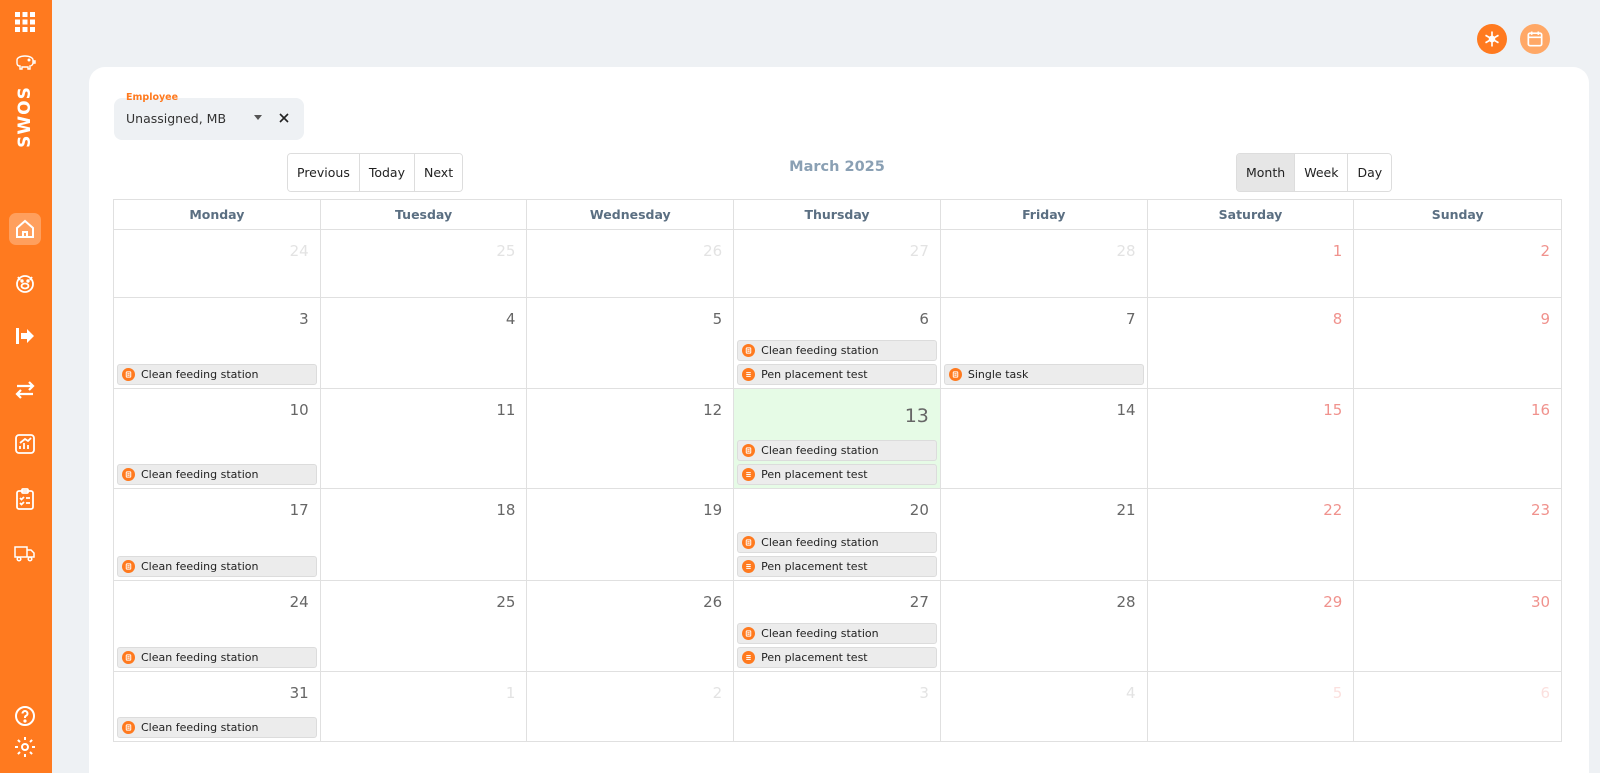 This screenshot has height=773, width=1600. What do you see at coordinates (217, 706) in the screenshot?
I see `day-cell: 31 Clean feeding station` at bounding box center [217, 706].